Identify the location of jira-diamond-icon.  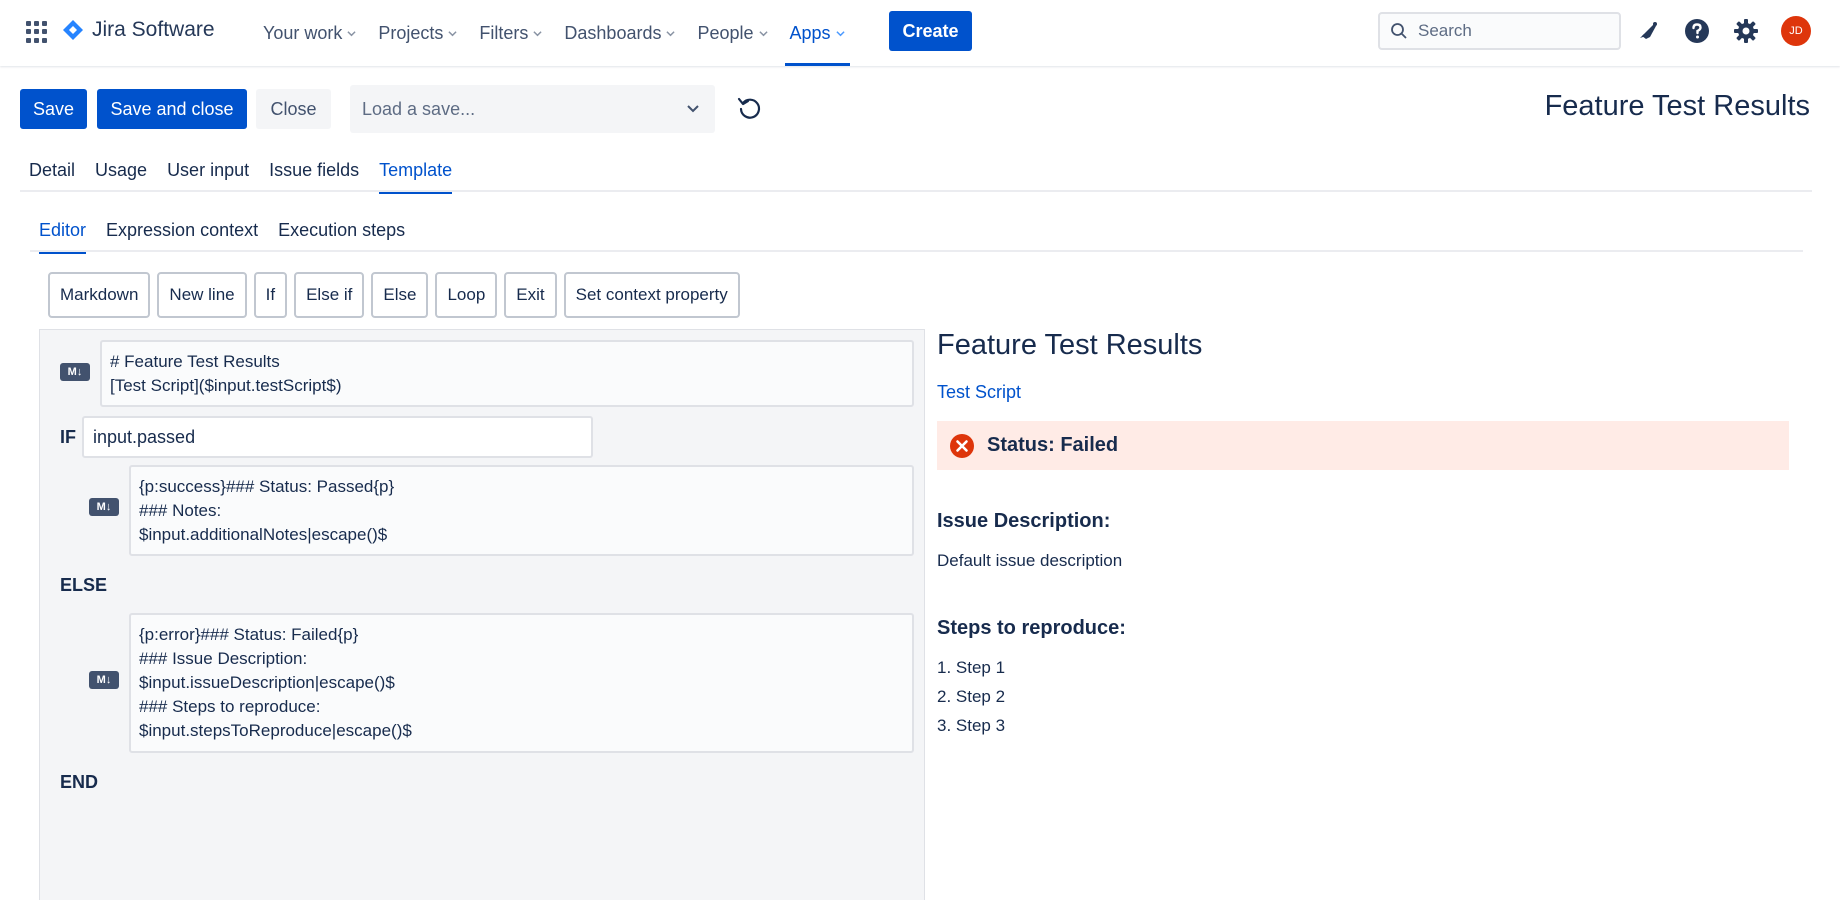
(73, 30).